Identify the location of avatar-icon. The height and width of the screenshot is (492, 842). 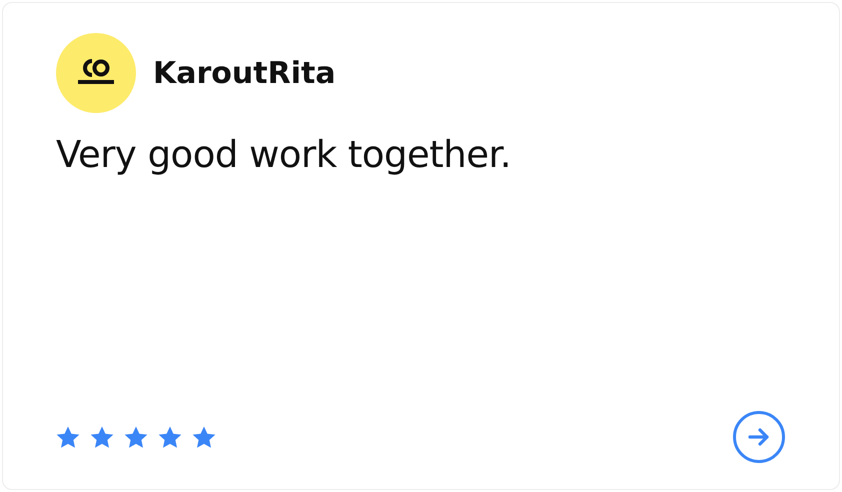
(96, 73).